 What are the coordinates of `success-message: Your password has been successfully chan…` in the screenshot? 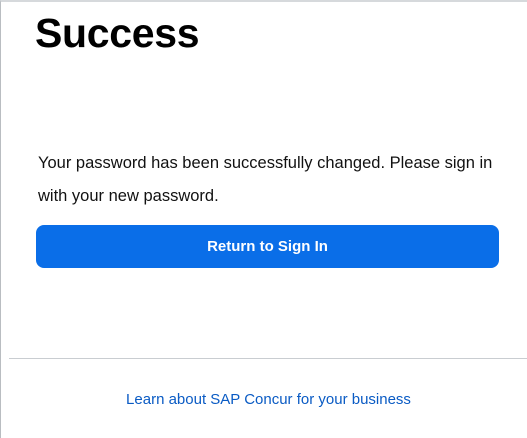 It's located at (265, 179).